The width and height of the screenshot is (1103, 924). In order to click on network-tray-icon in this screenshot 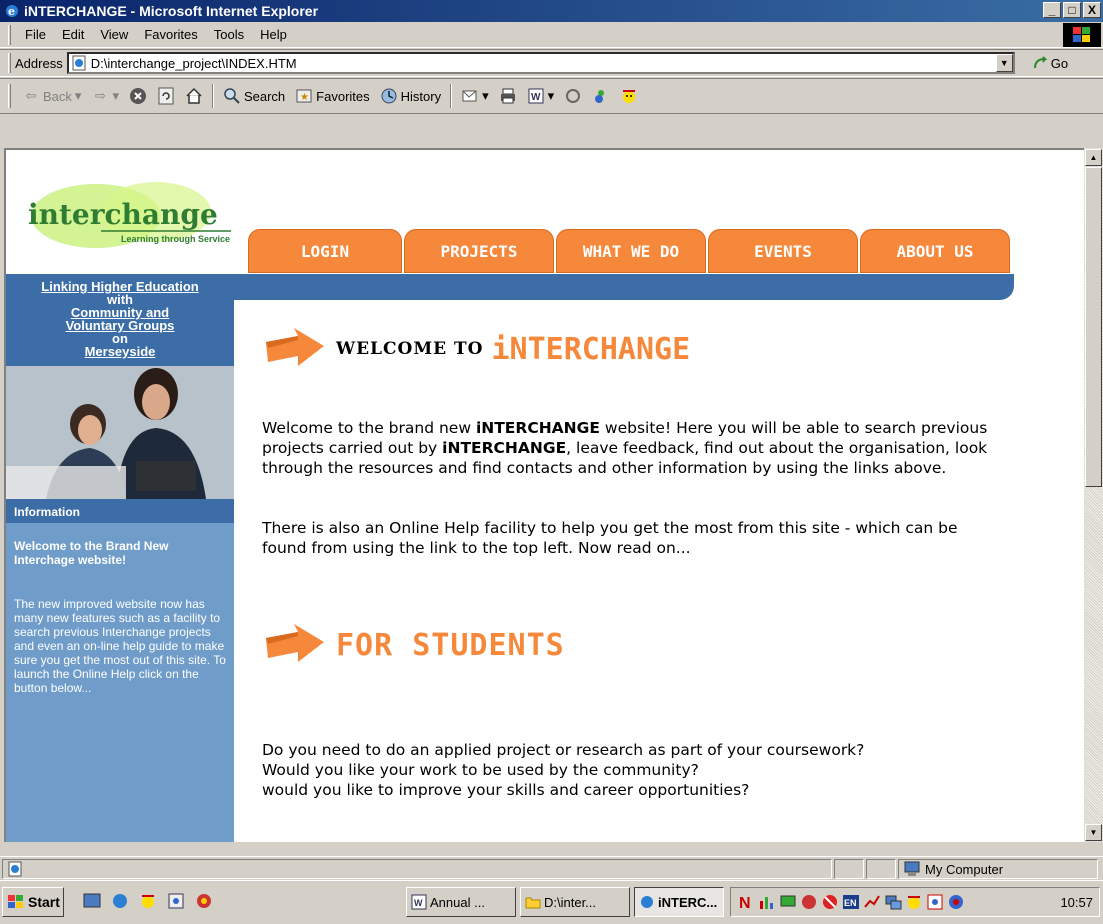, I will do `click(893, 902)`.